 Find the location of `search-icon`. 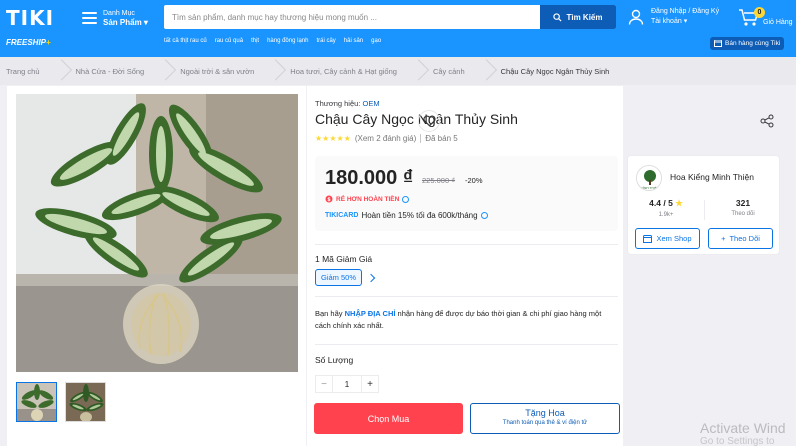

search-icon is located at coordinates (557, 17).